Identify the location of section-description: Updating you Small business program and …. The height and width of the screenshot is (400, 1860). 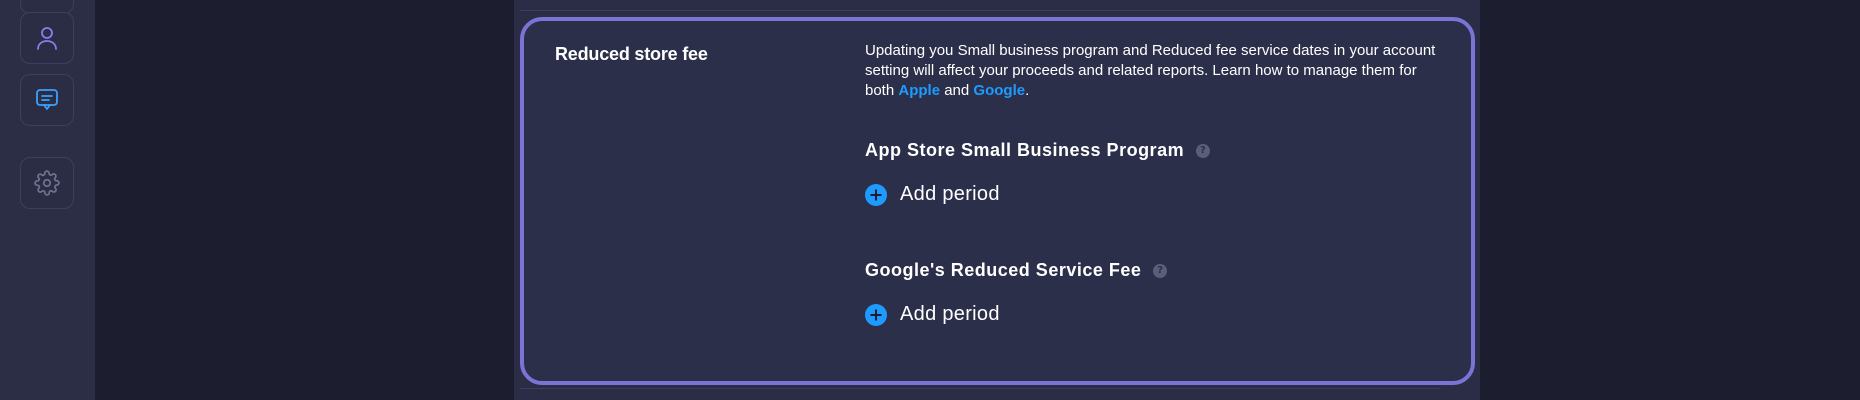
(1155, 71).